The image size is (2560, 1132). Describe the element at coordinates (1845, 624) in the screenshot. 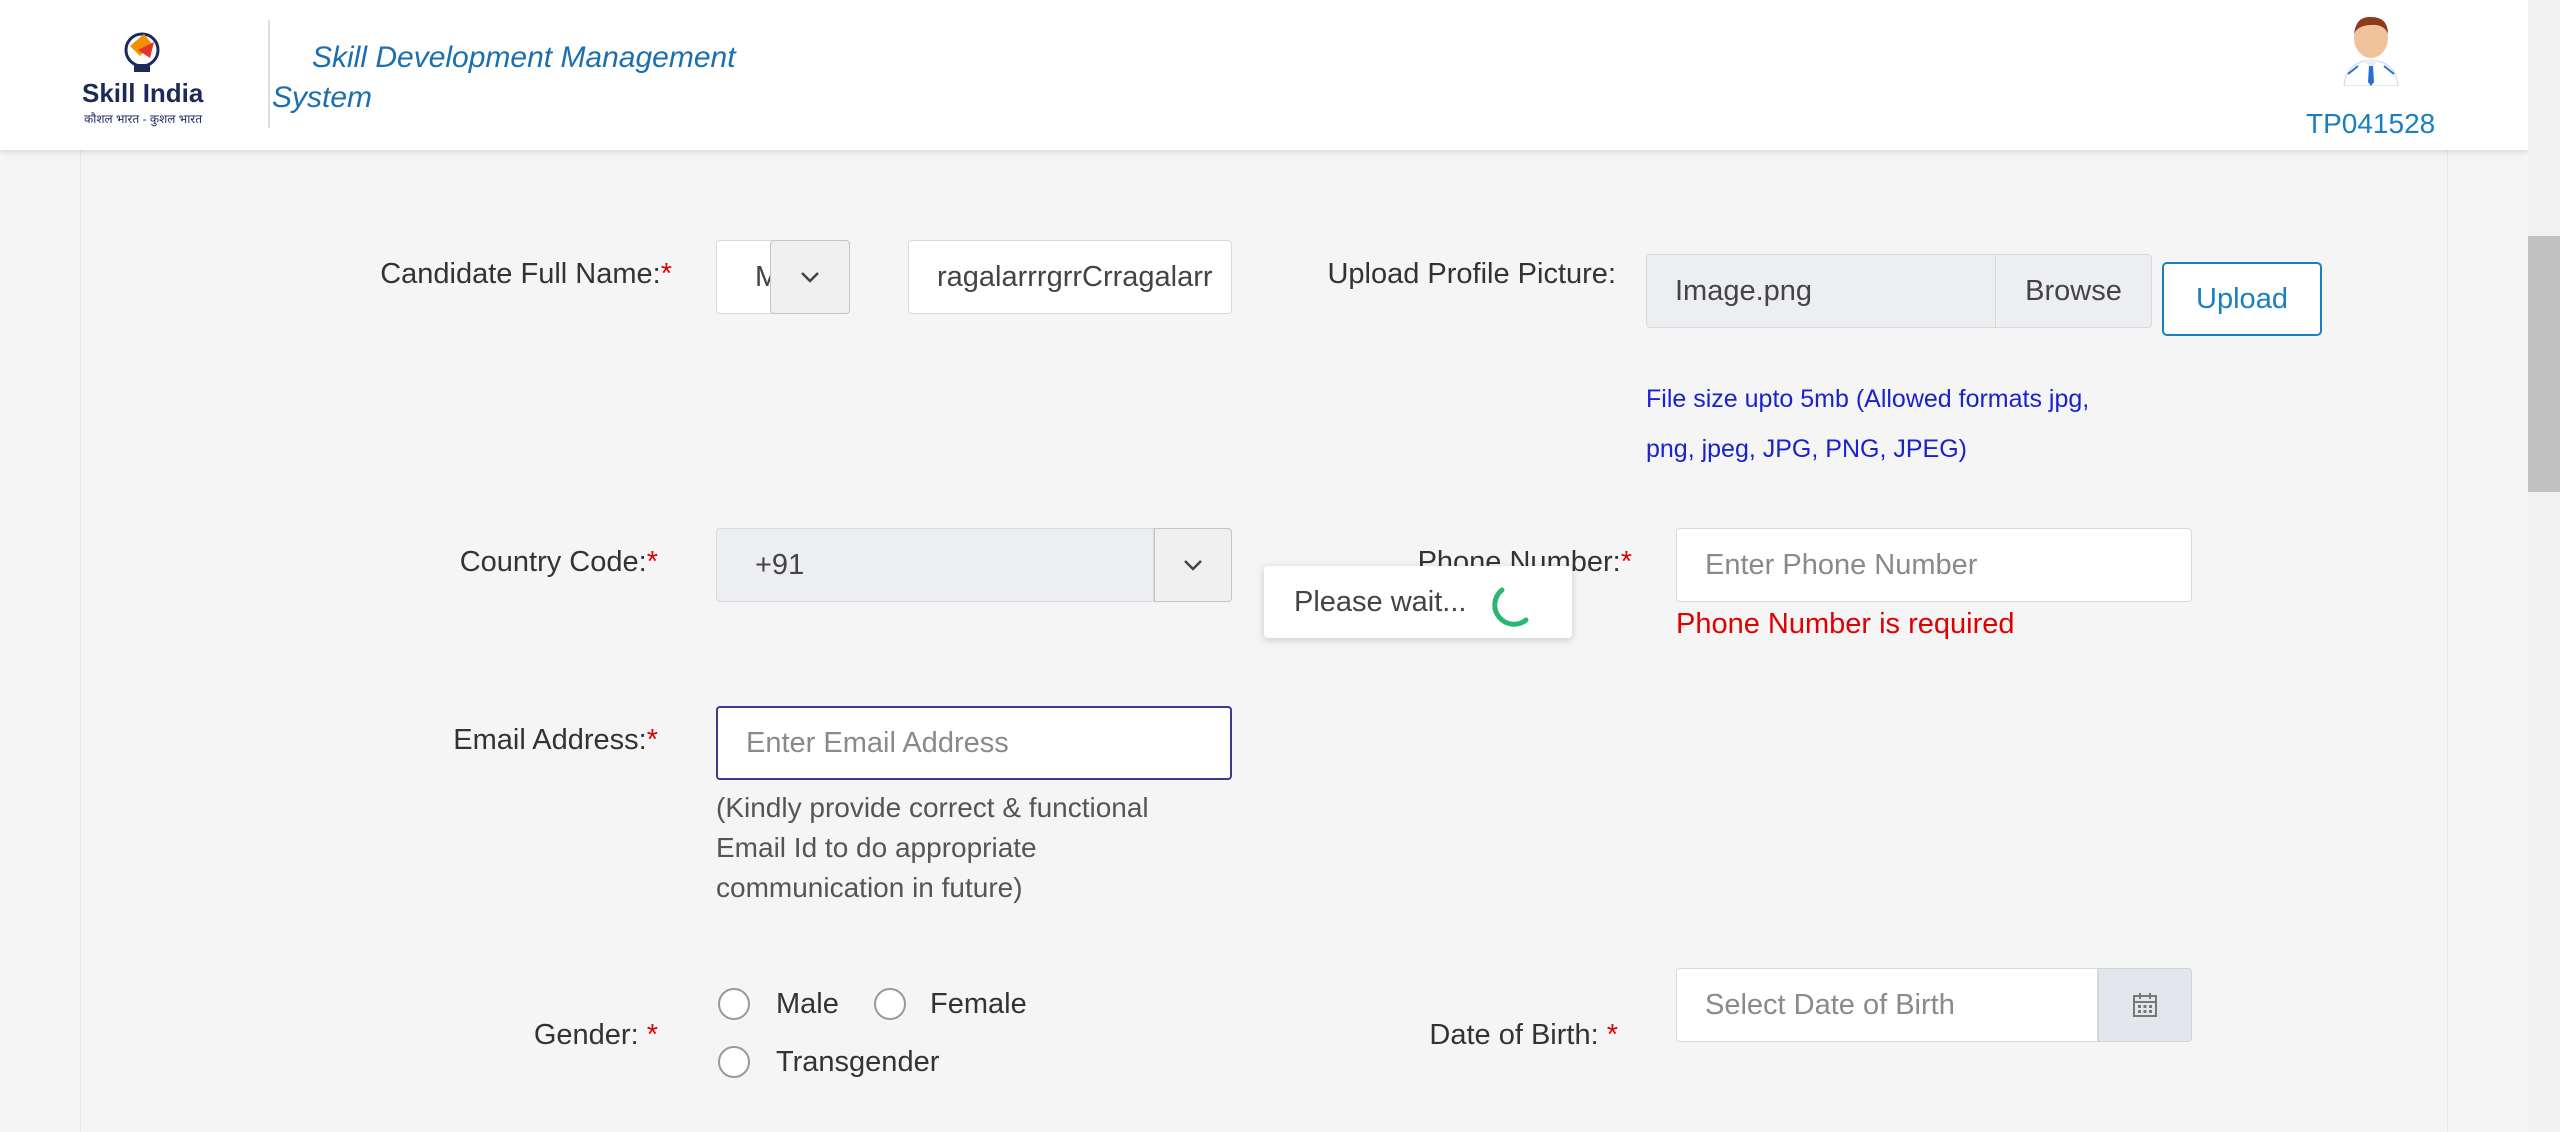

I see `phone-error-message: Phone Number is required` at that location.